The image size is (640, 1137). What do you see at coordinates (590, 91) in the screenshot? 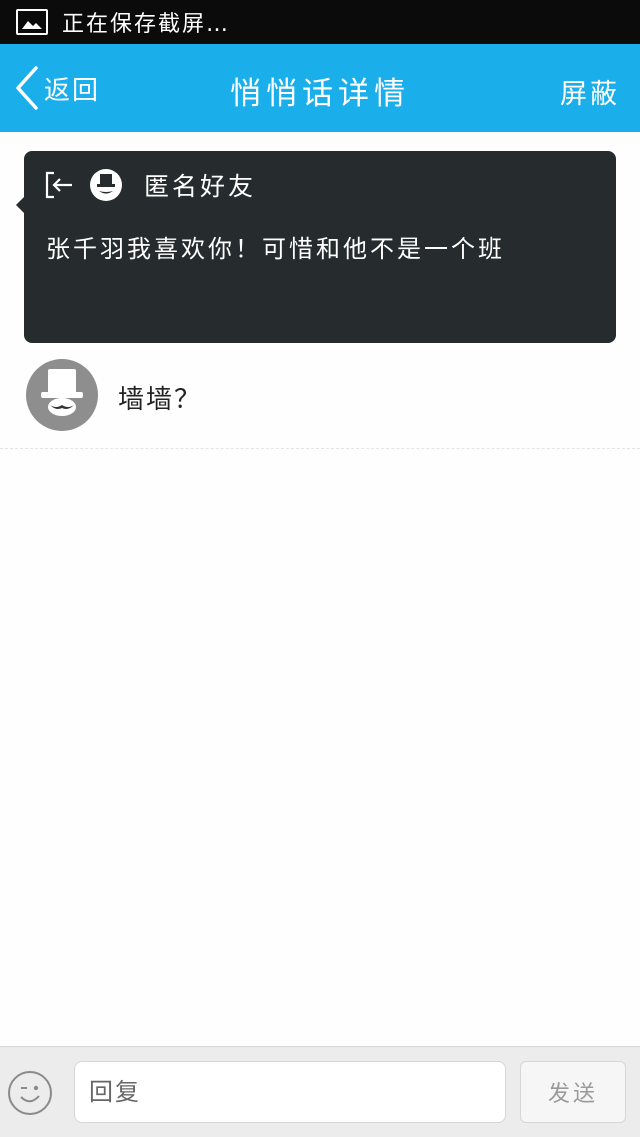
I see `block-button: 屏蔽` at bounding box center [590, 91].